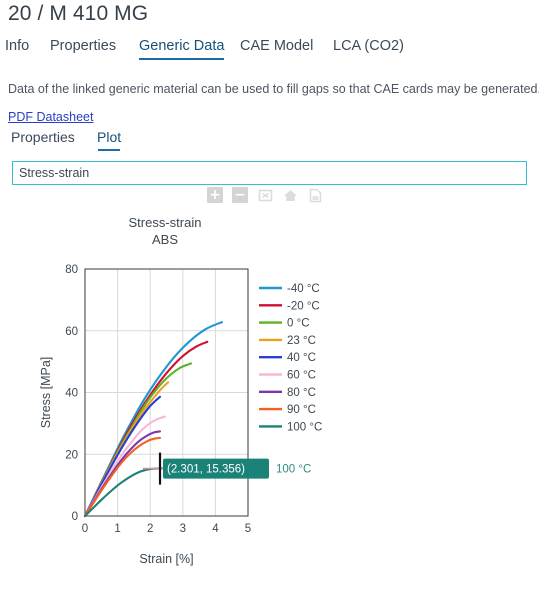 The image size is (539, 590). Describe the element at coordinates (46, 393) in the screenshot. I see `y-axis-label: Stress [MPa]` at that location.